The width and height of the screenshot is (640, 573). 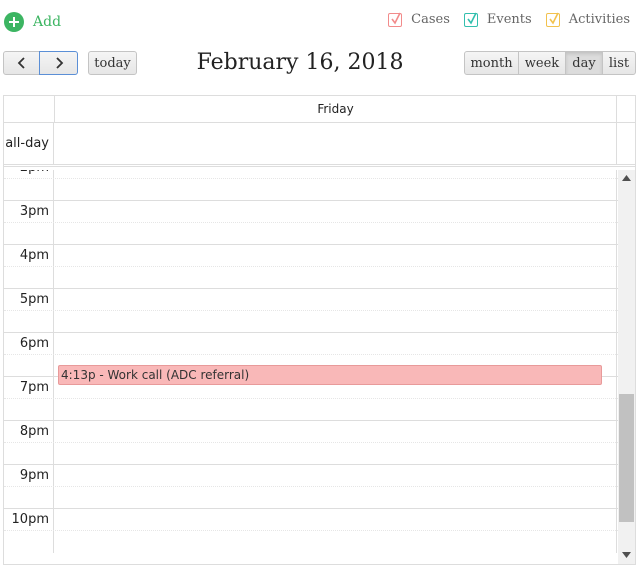 What do you see at coordinates (29, 520) in the screenshot?
I see `hour-label: 10pm` at bounding box center [29, 520].